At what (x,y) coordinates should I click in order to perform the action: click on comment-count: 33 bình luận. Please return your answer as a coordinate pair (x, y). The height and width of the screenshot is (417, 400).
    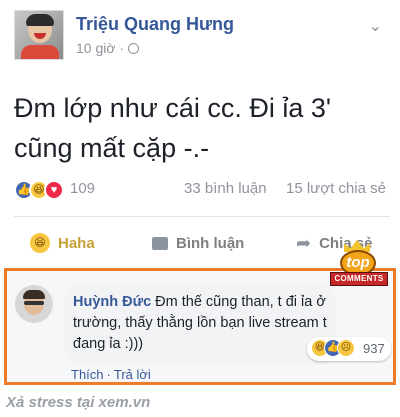
    Looking at the image, I should click on (225, 188).